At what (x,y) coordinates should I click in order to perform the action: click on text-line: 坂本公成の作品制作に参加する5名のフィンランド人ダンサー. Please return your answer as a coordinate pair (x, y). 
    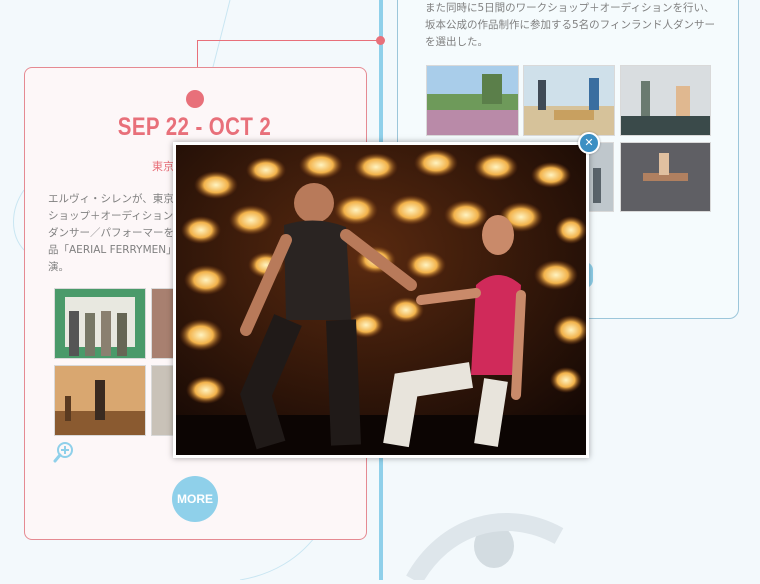
    Looking at the image, I should click on (570, 25).